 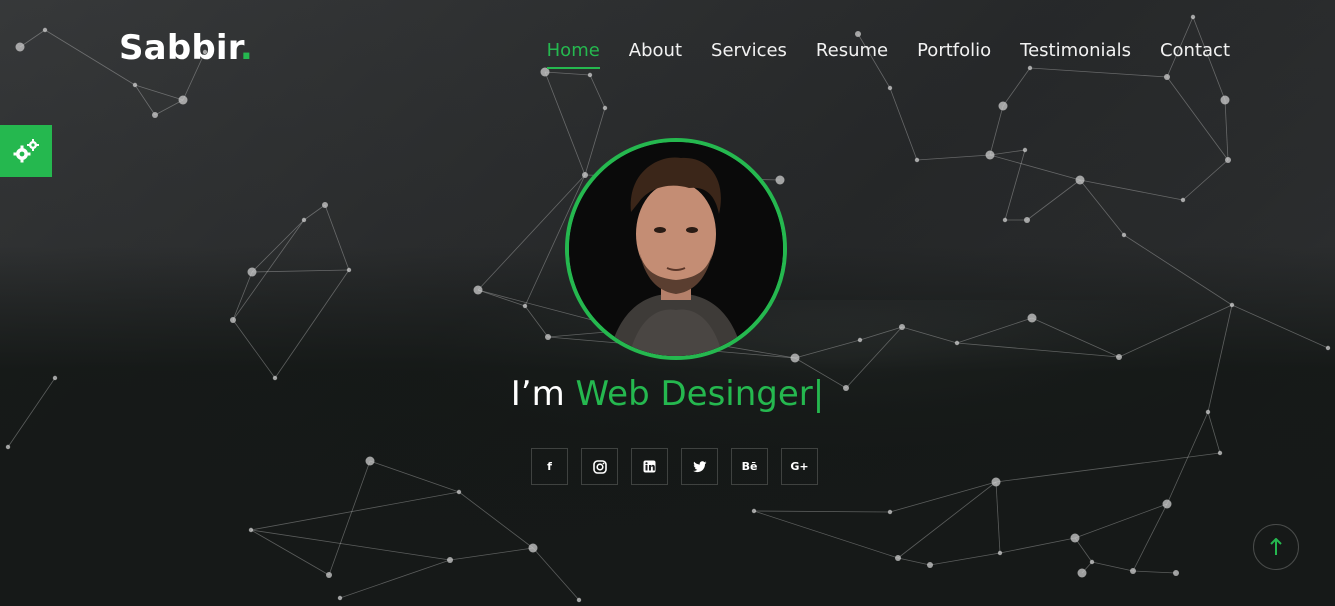 I want to click on nav-item-services: Services, so click(x=749, y=54).